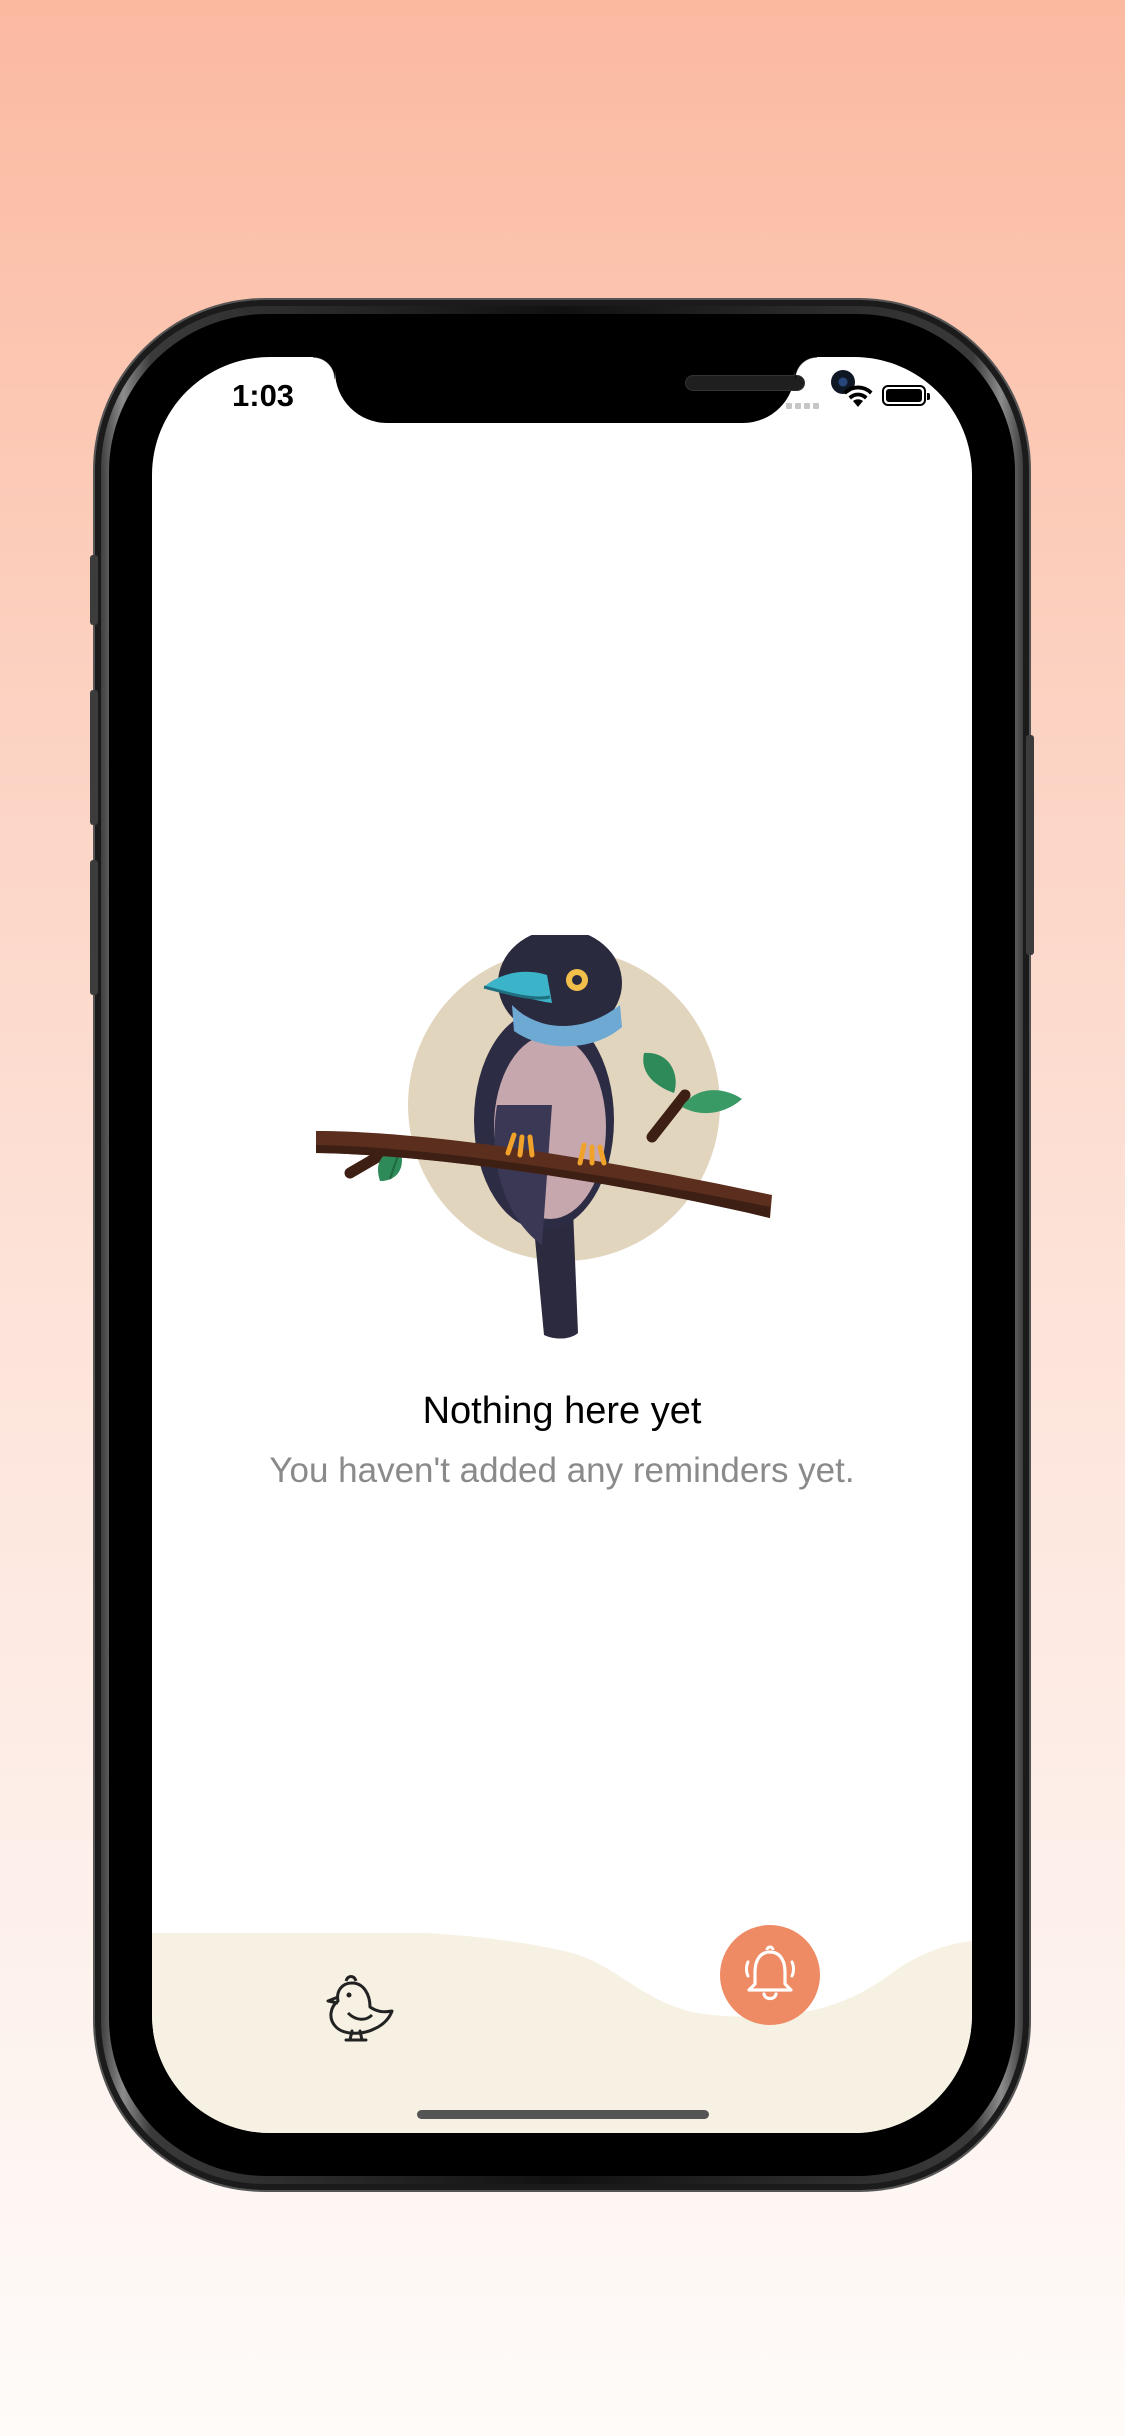  I want to click on reminders-tab-button, so click(770, 1975).